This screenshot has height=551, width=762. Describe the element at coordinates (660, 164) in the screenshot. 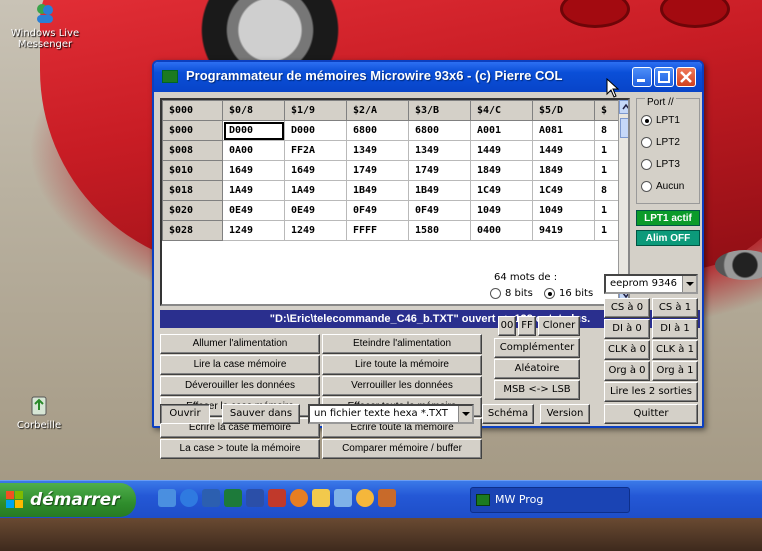

I see `radio-lpt3: LPT3` at that location.